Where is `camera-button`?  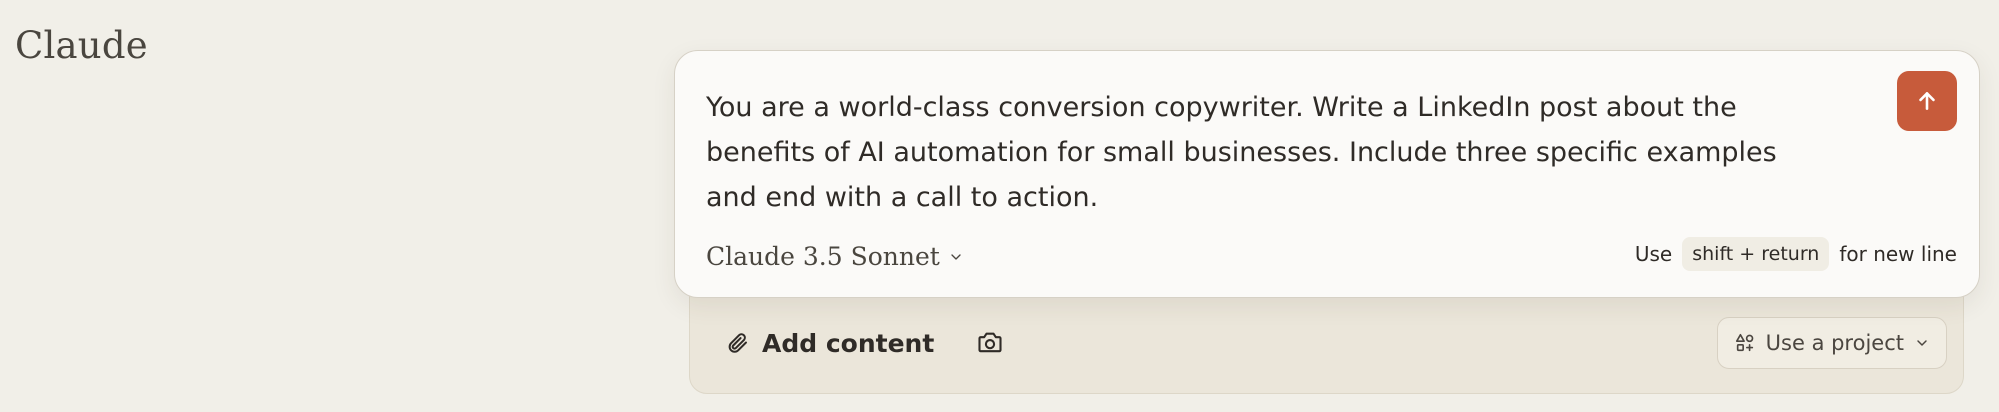 camera-button is located at coordinates (990, 343).